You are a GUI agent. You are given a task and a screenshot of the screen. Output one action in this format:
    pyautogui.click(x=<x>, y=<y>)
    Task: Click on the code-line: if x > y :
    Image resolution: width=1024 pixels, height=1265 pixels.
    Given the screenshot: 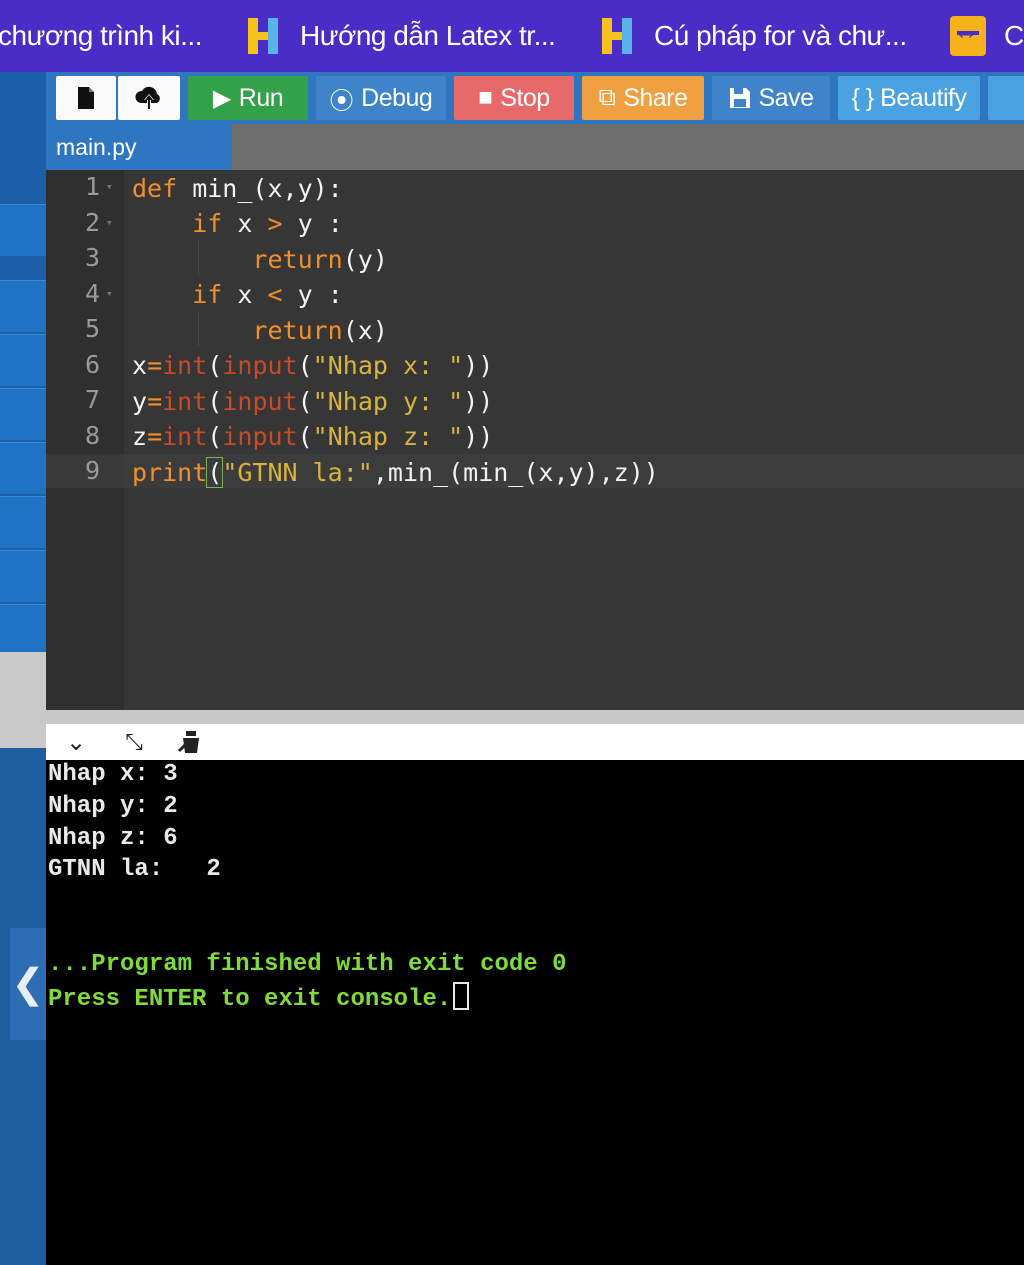 What is the action you would take?
    pyautogui.click(x=237, y=224)
    